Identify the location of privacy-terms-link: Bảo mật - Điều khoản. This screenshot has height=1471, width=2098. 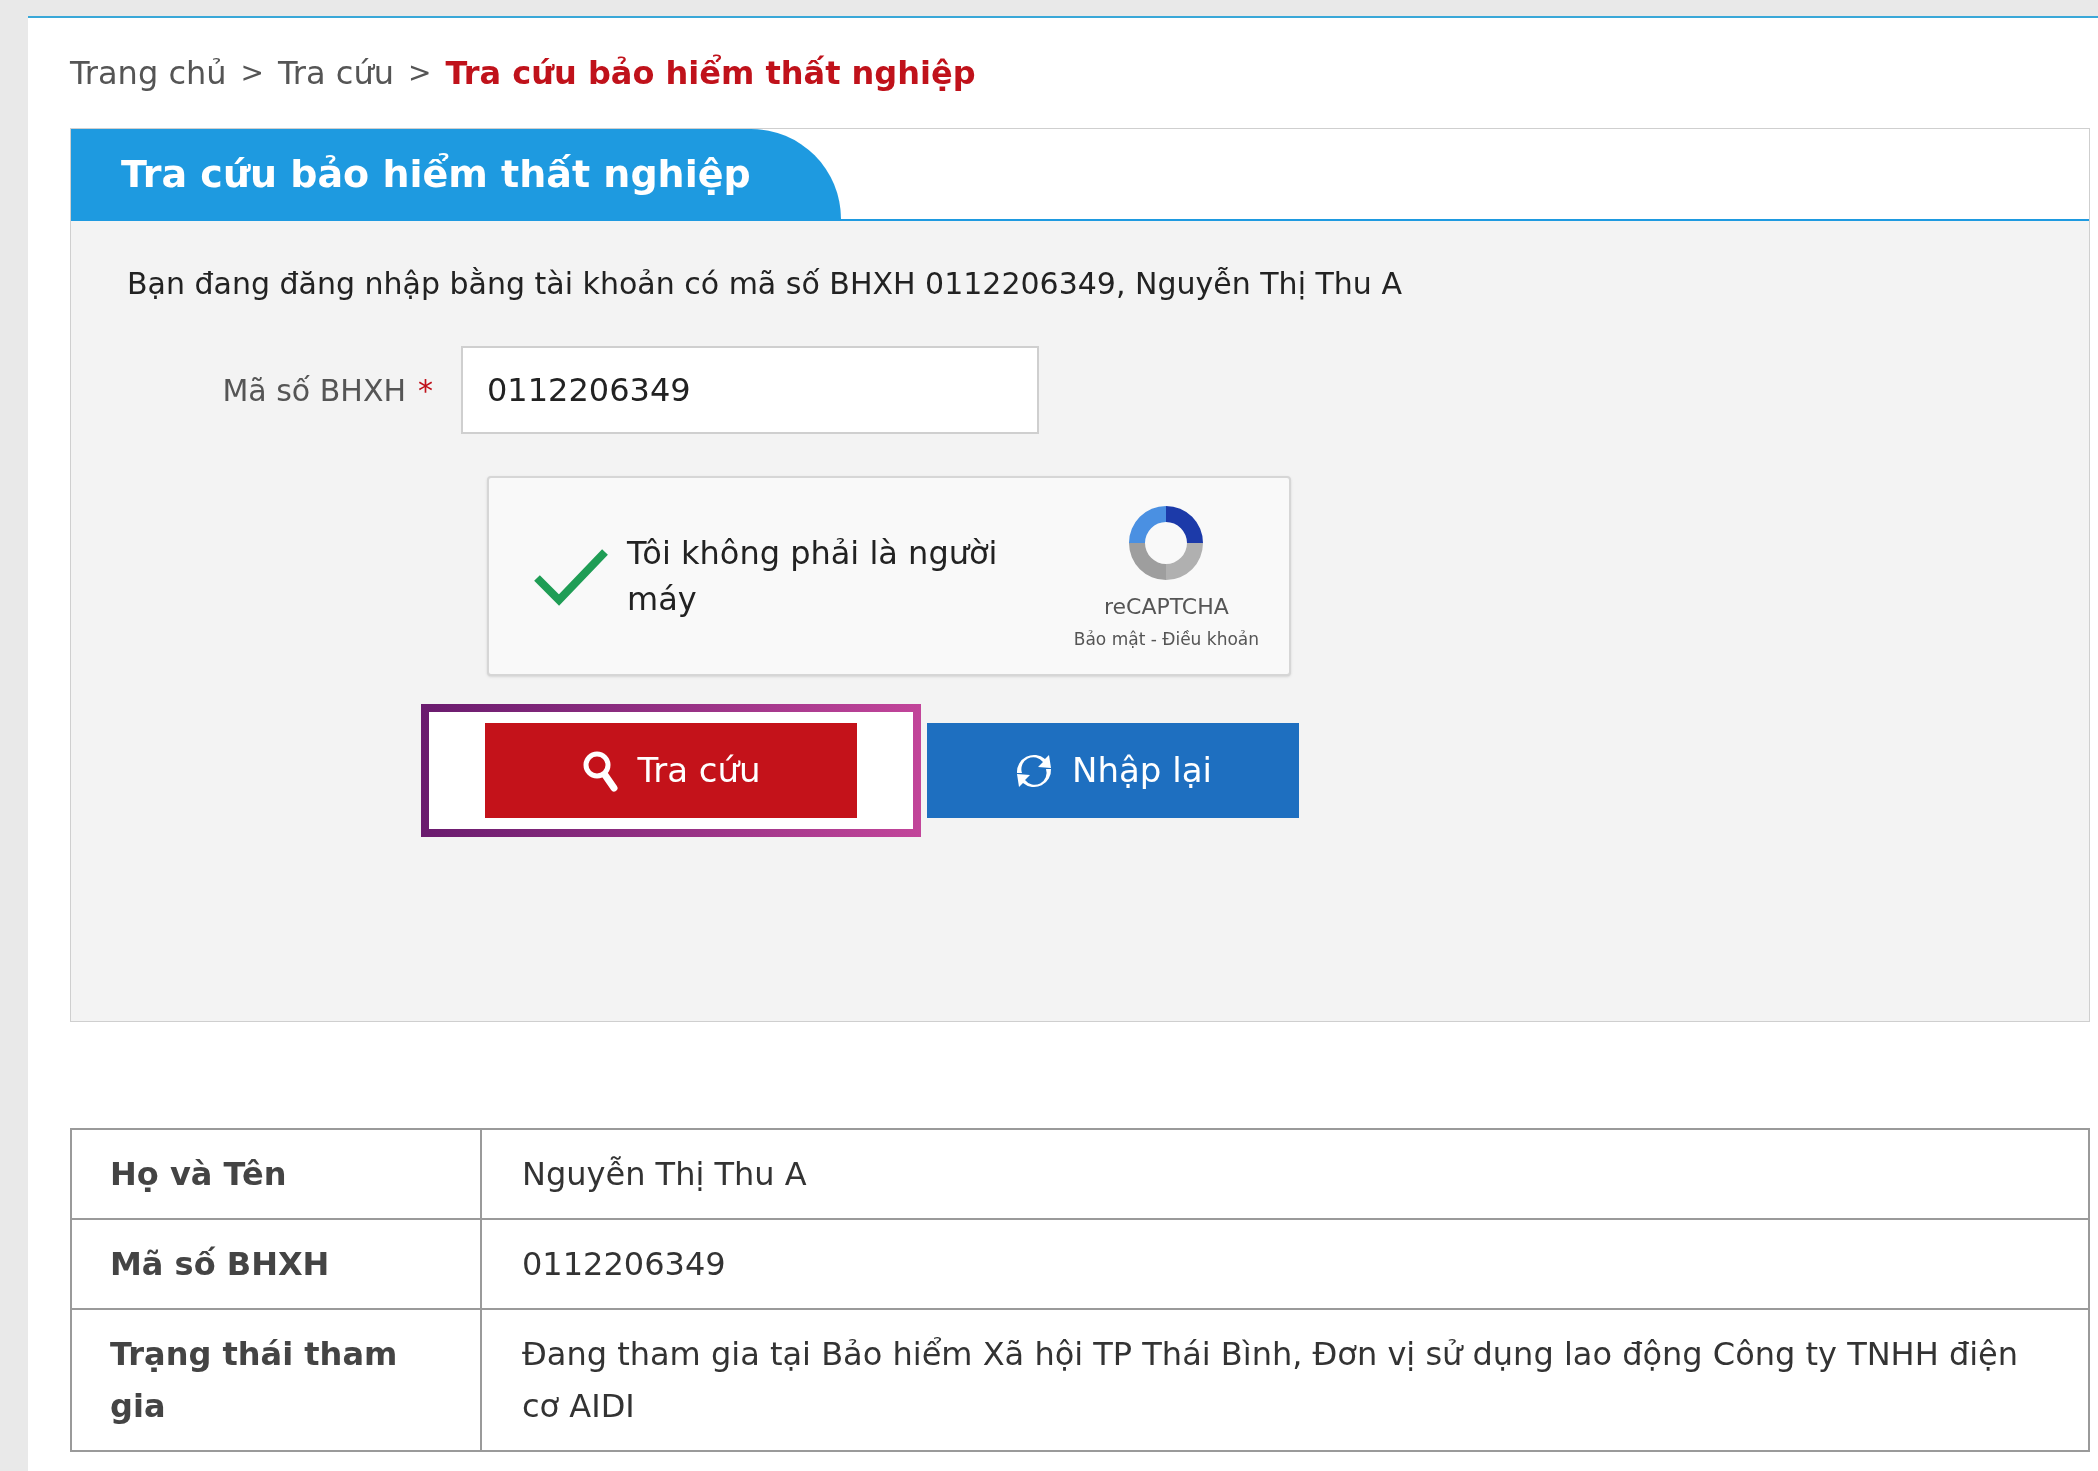
(1166, 639).